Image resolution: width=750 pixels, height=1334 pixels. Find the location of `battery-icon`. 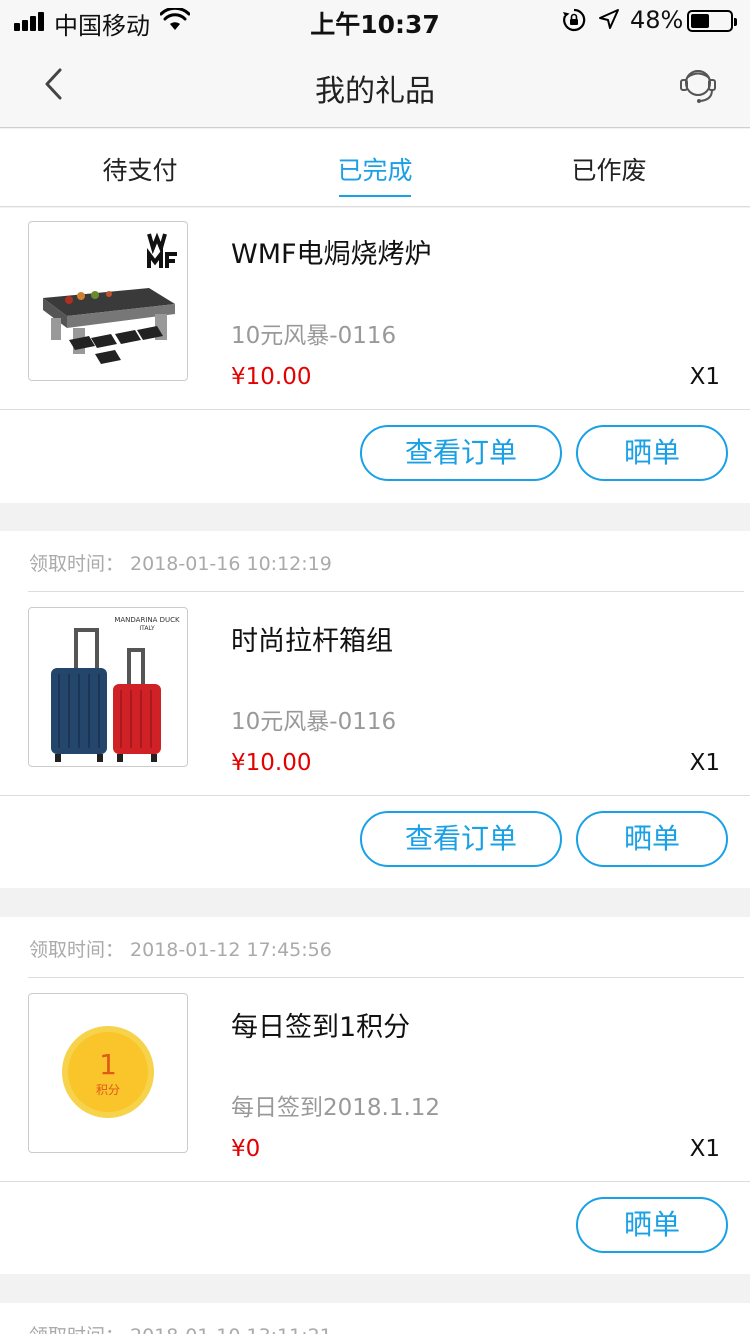

battery-icon is located at coordinates (712, 21).